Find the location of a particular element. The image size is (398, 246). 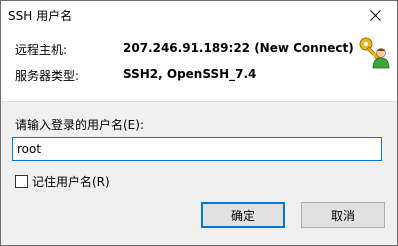

close-icon is located at coordinates (375, 15).